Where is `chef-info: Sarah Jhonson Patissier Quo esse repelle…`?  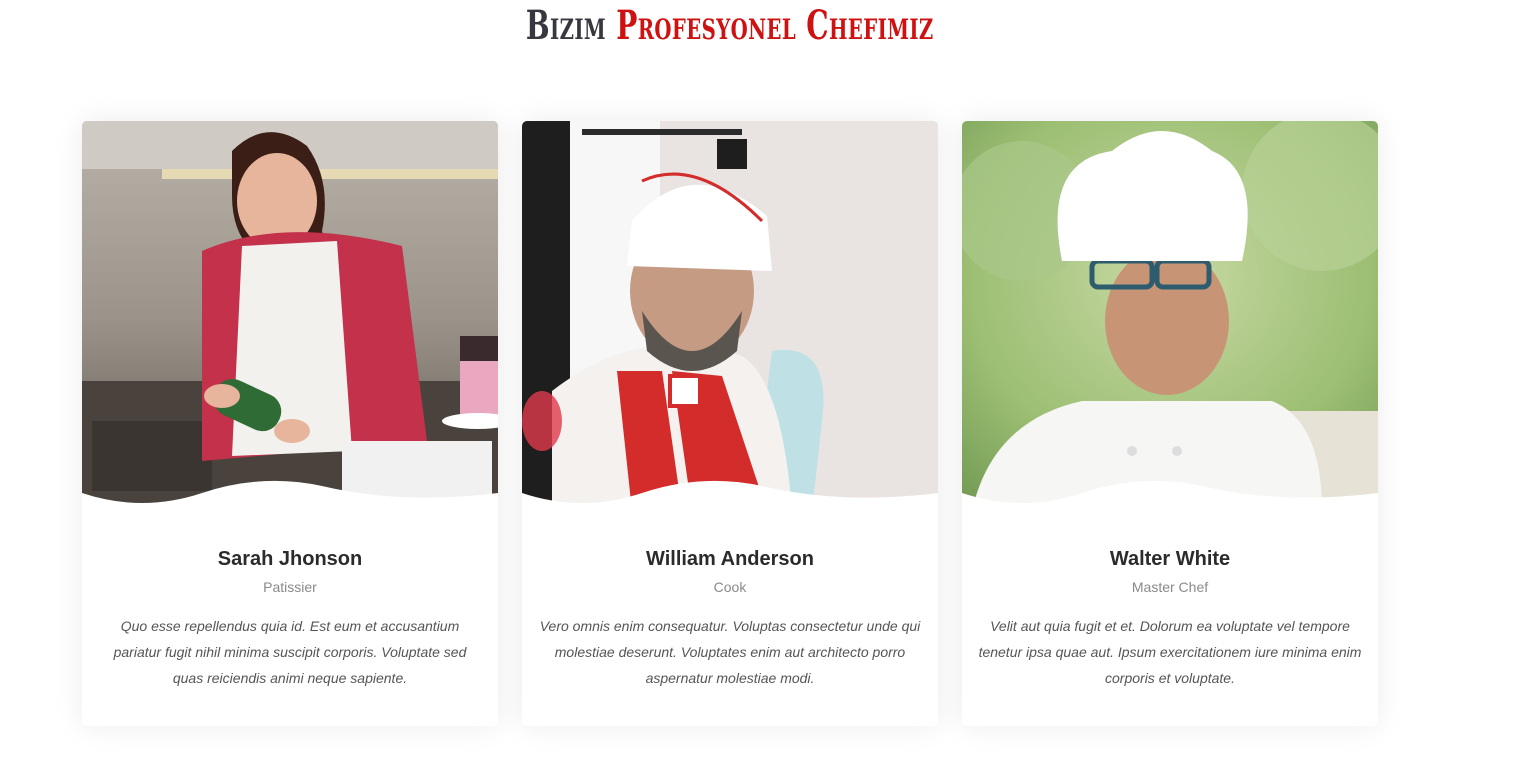 chef-info: Sarah Jhonson Patissier Quo esse repelle… is located at coordinates (290, 616).